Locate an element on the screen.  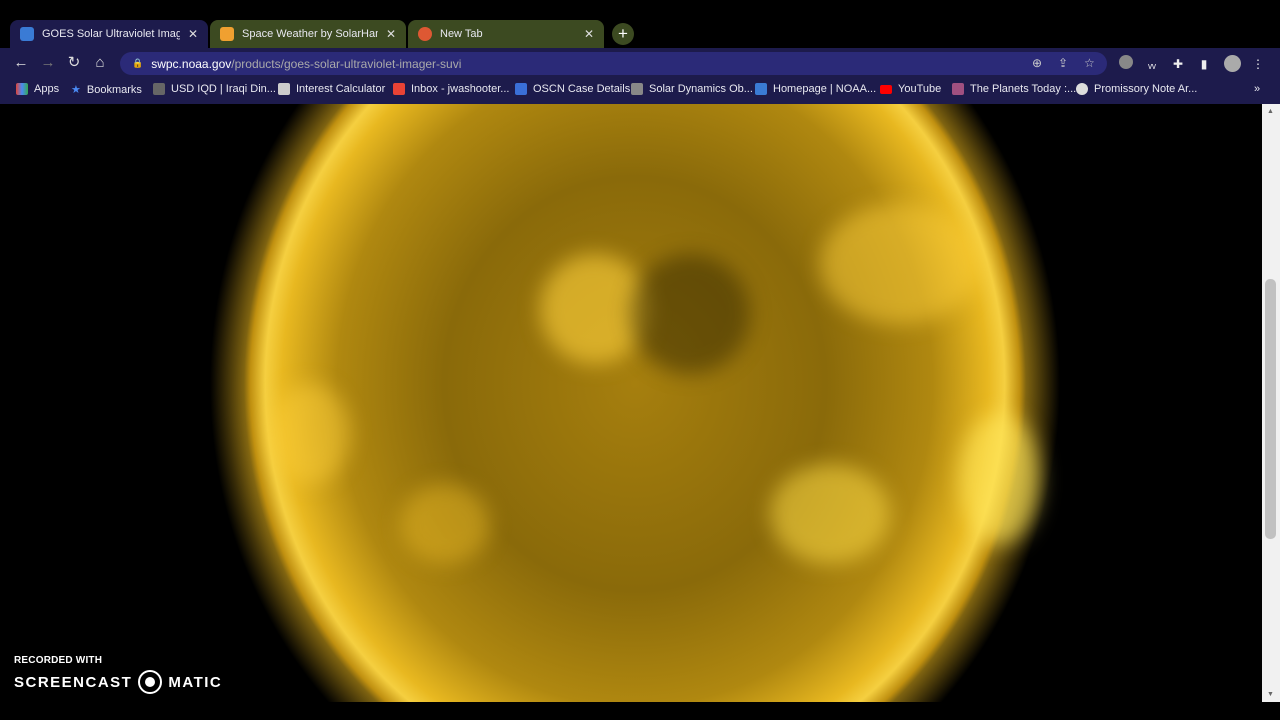
tab-title: New Tab is located at coordinates (461, 34).